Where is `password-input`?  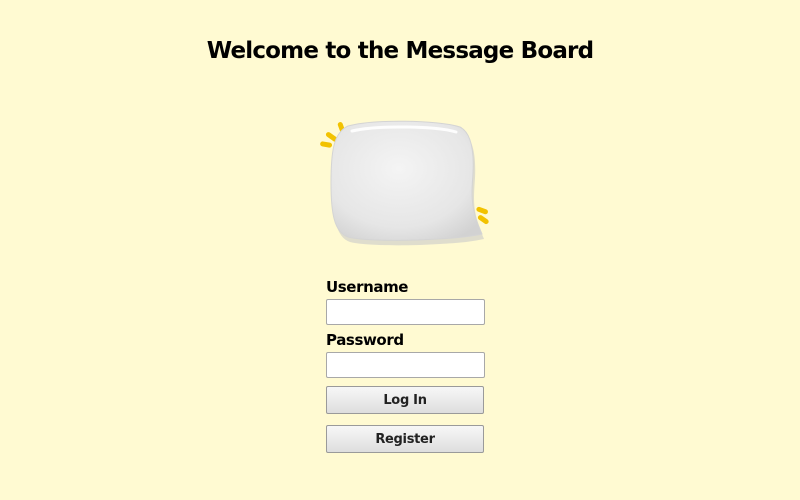
password-input is located at coordinates (405, 365).